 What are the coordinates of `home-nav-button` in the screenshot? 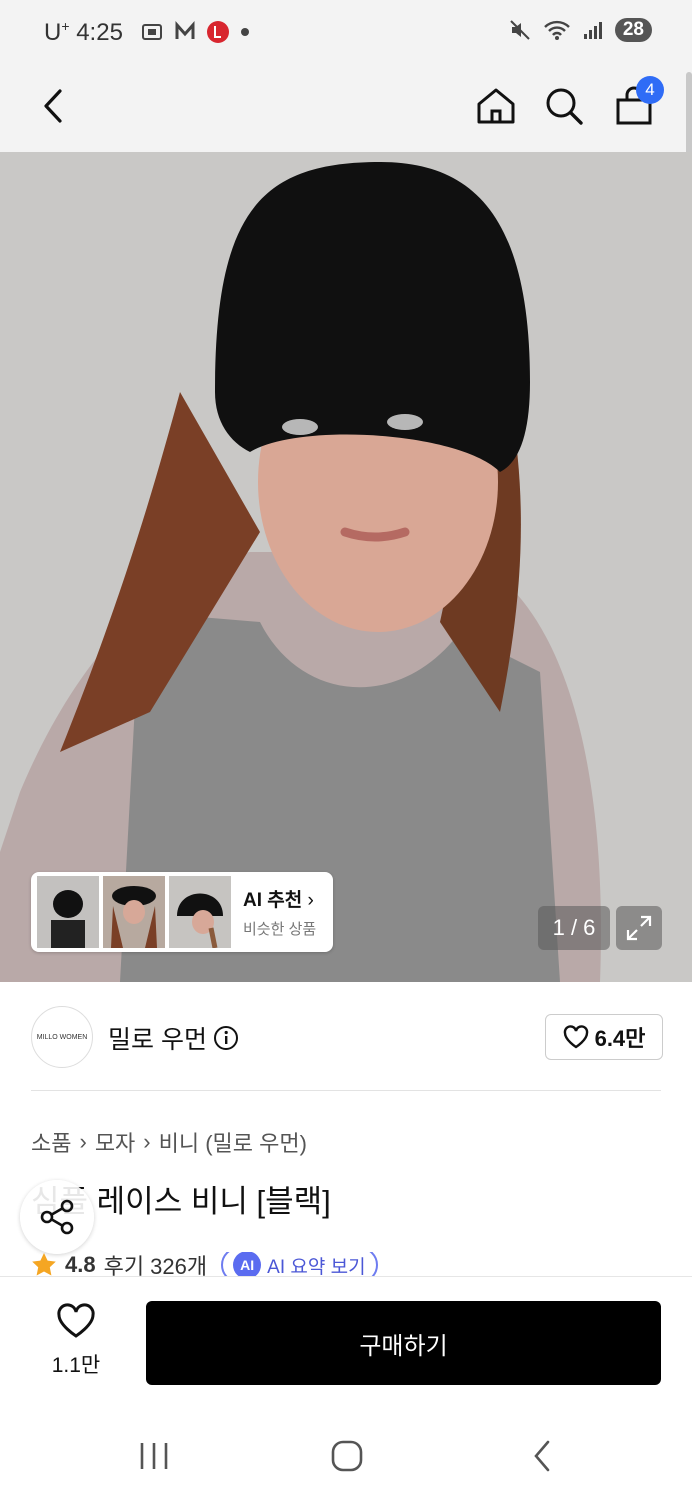 It's located at (347, 1456).